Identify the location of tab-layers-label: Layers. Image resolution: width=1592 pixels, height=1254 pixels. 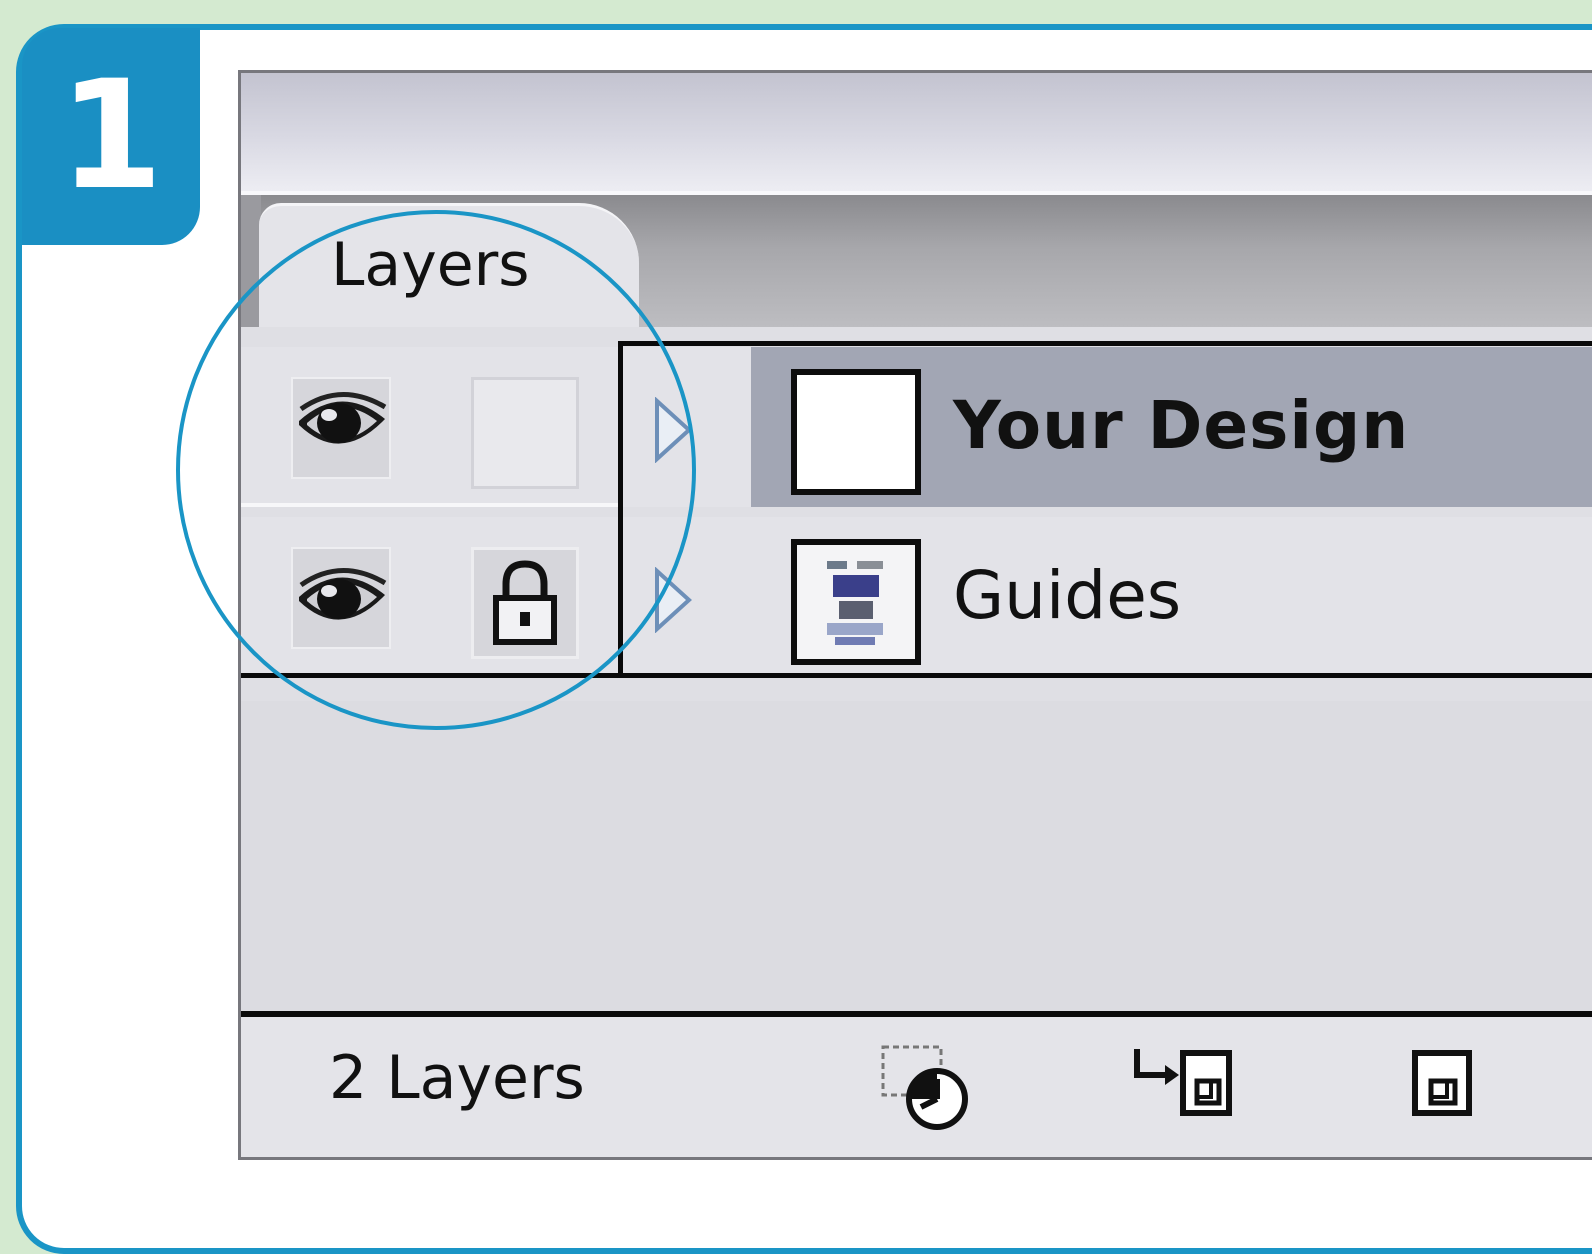
(430, 265).